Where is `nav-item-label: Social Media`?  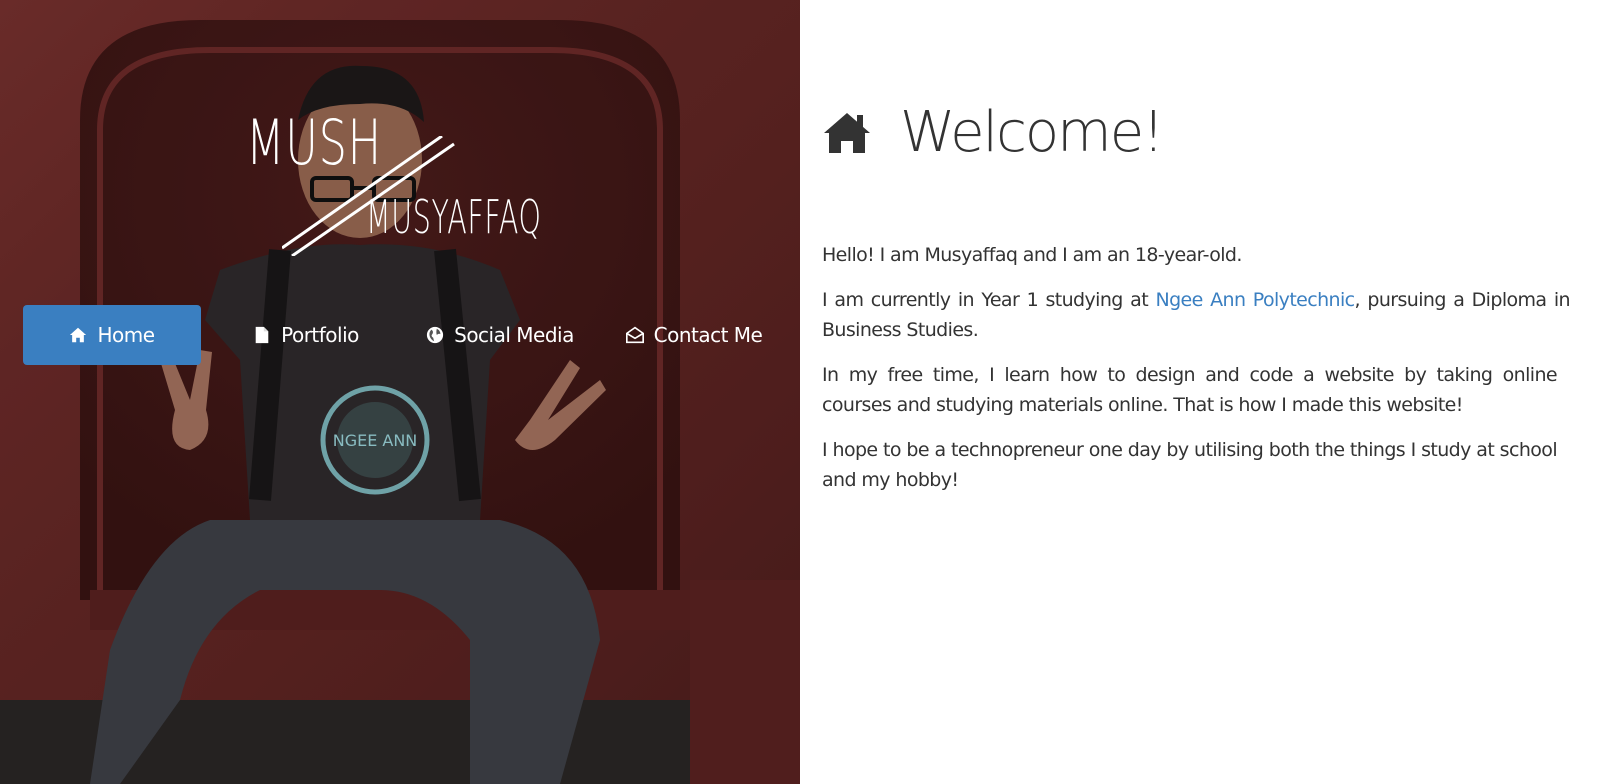
nav-item-label: Social Media is located at coordinates (514, 335).